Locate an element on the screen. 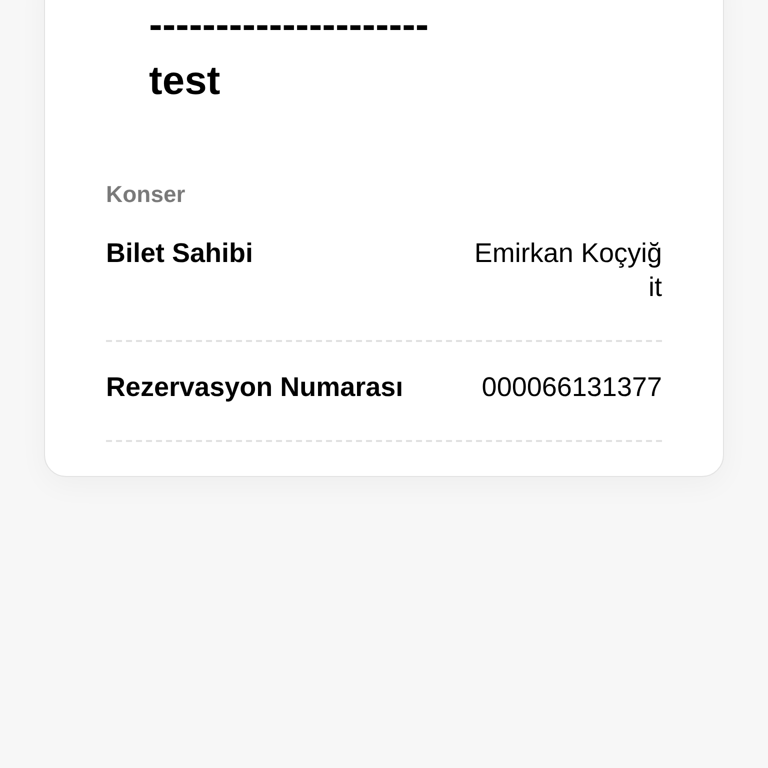 Image resolution: width=768 pixels, height=768 pixels. ticket-title: --------------------- is located at coordinates (289, 25).